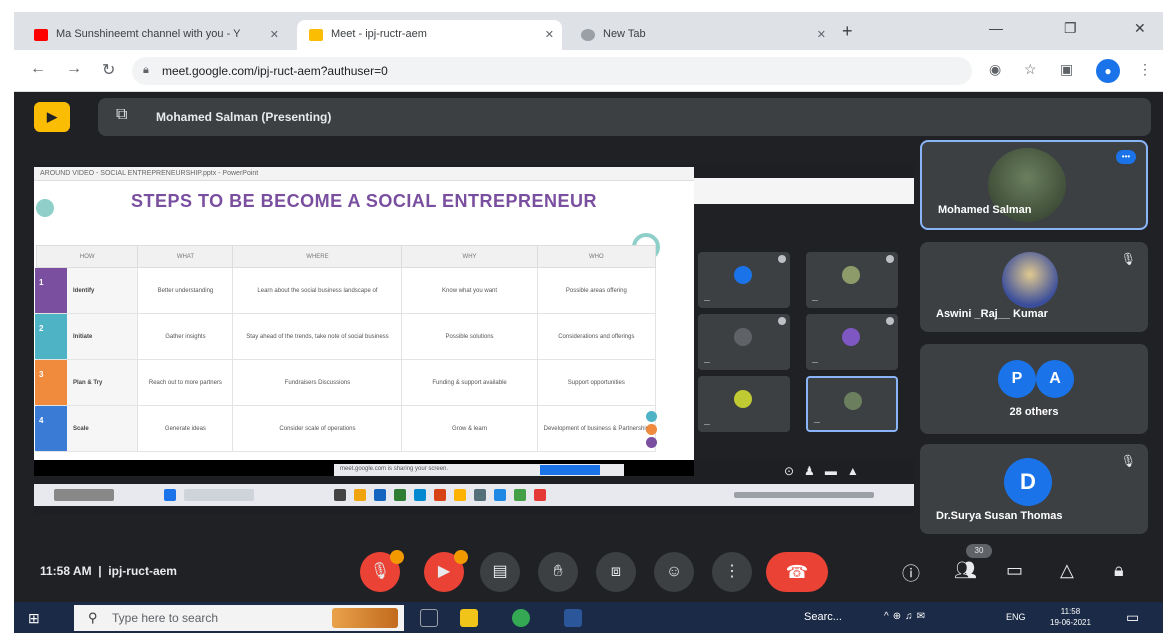 Image resolution: width=1163 pixels, height=633 pixels. I want to click on tab-youtube: Ma Sunshineemt channel with you - Y ✕, so click(154, 35).